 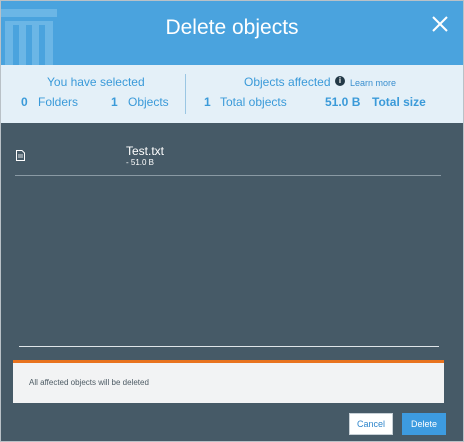 I want to click on close-icon, so click(x=440, y=24).